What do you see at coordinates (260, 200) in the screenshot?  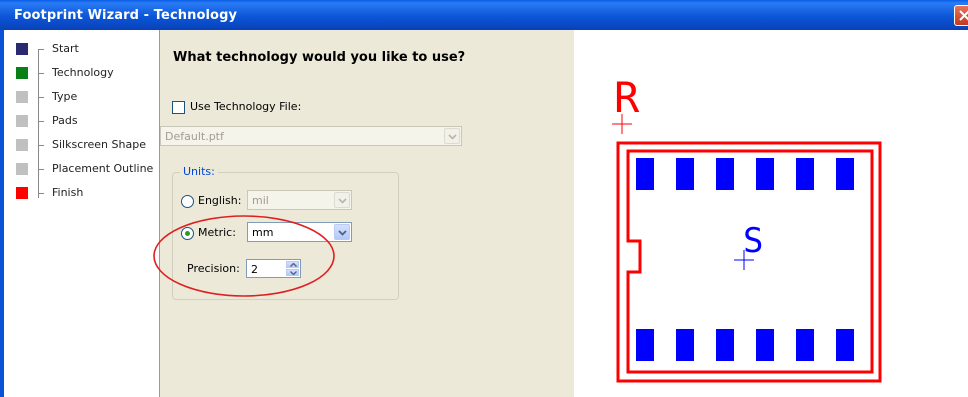 I see `english-units-value: mil` at bounding box center [260, 200].